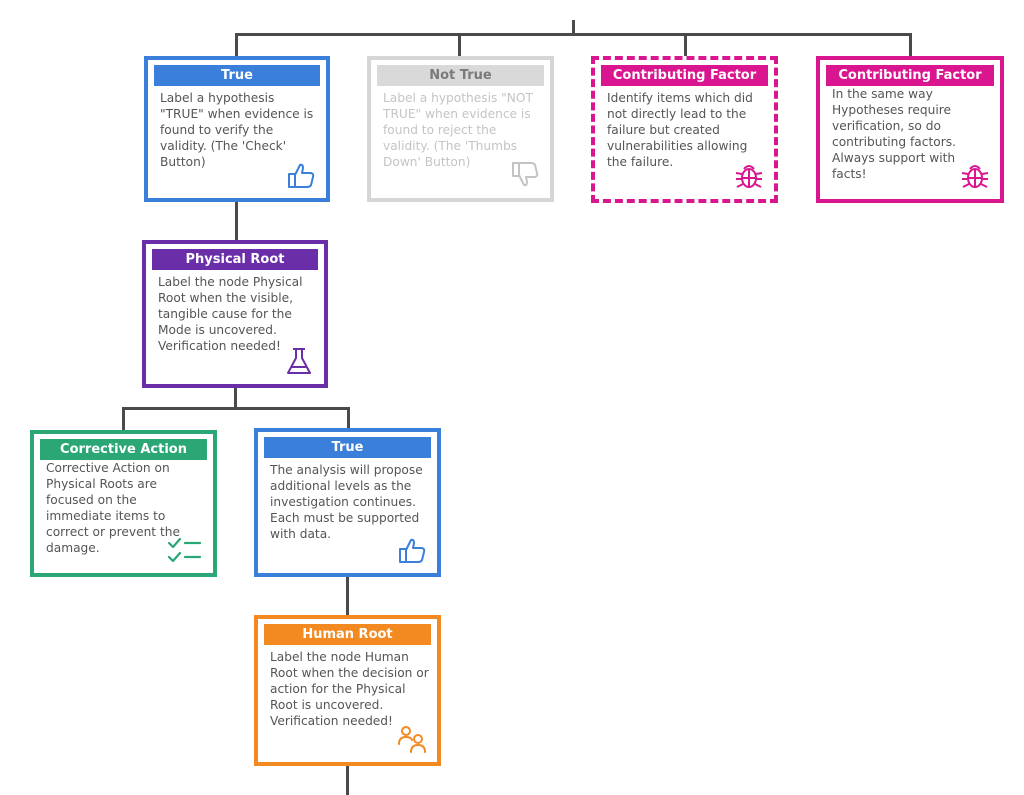 The width and height of the screenshot is (1024, 795). What do you see at coordinates (185, 550) in the screenshot?
I see `checklist-icon` at bounding box center [185, 550].